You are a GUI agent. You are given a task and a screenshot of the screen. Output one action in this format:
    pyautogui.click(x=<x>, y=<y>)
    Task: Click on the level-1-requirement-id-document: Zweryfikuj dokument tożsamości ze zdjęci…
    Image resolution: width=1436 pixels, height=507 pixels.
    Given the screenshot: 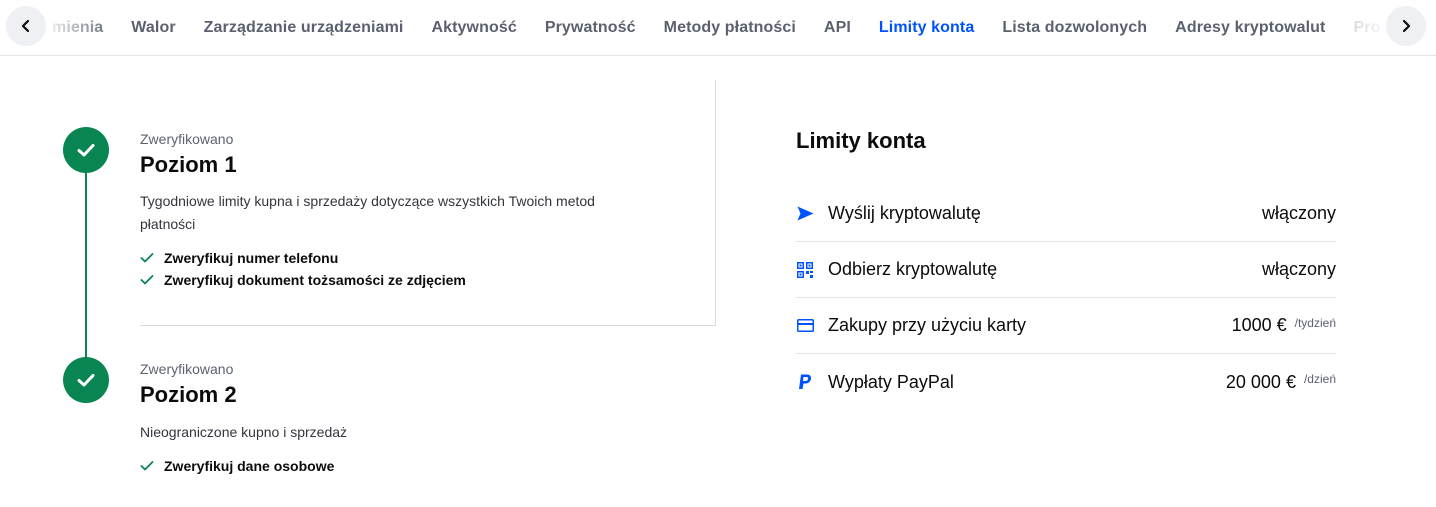 What is the action you would take?
    pyautogui.click(x=303, y=280)
    